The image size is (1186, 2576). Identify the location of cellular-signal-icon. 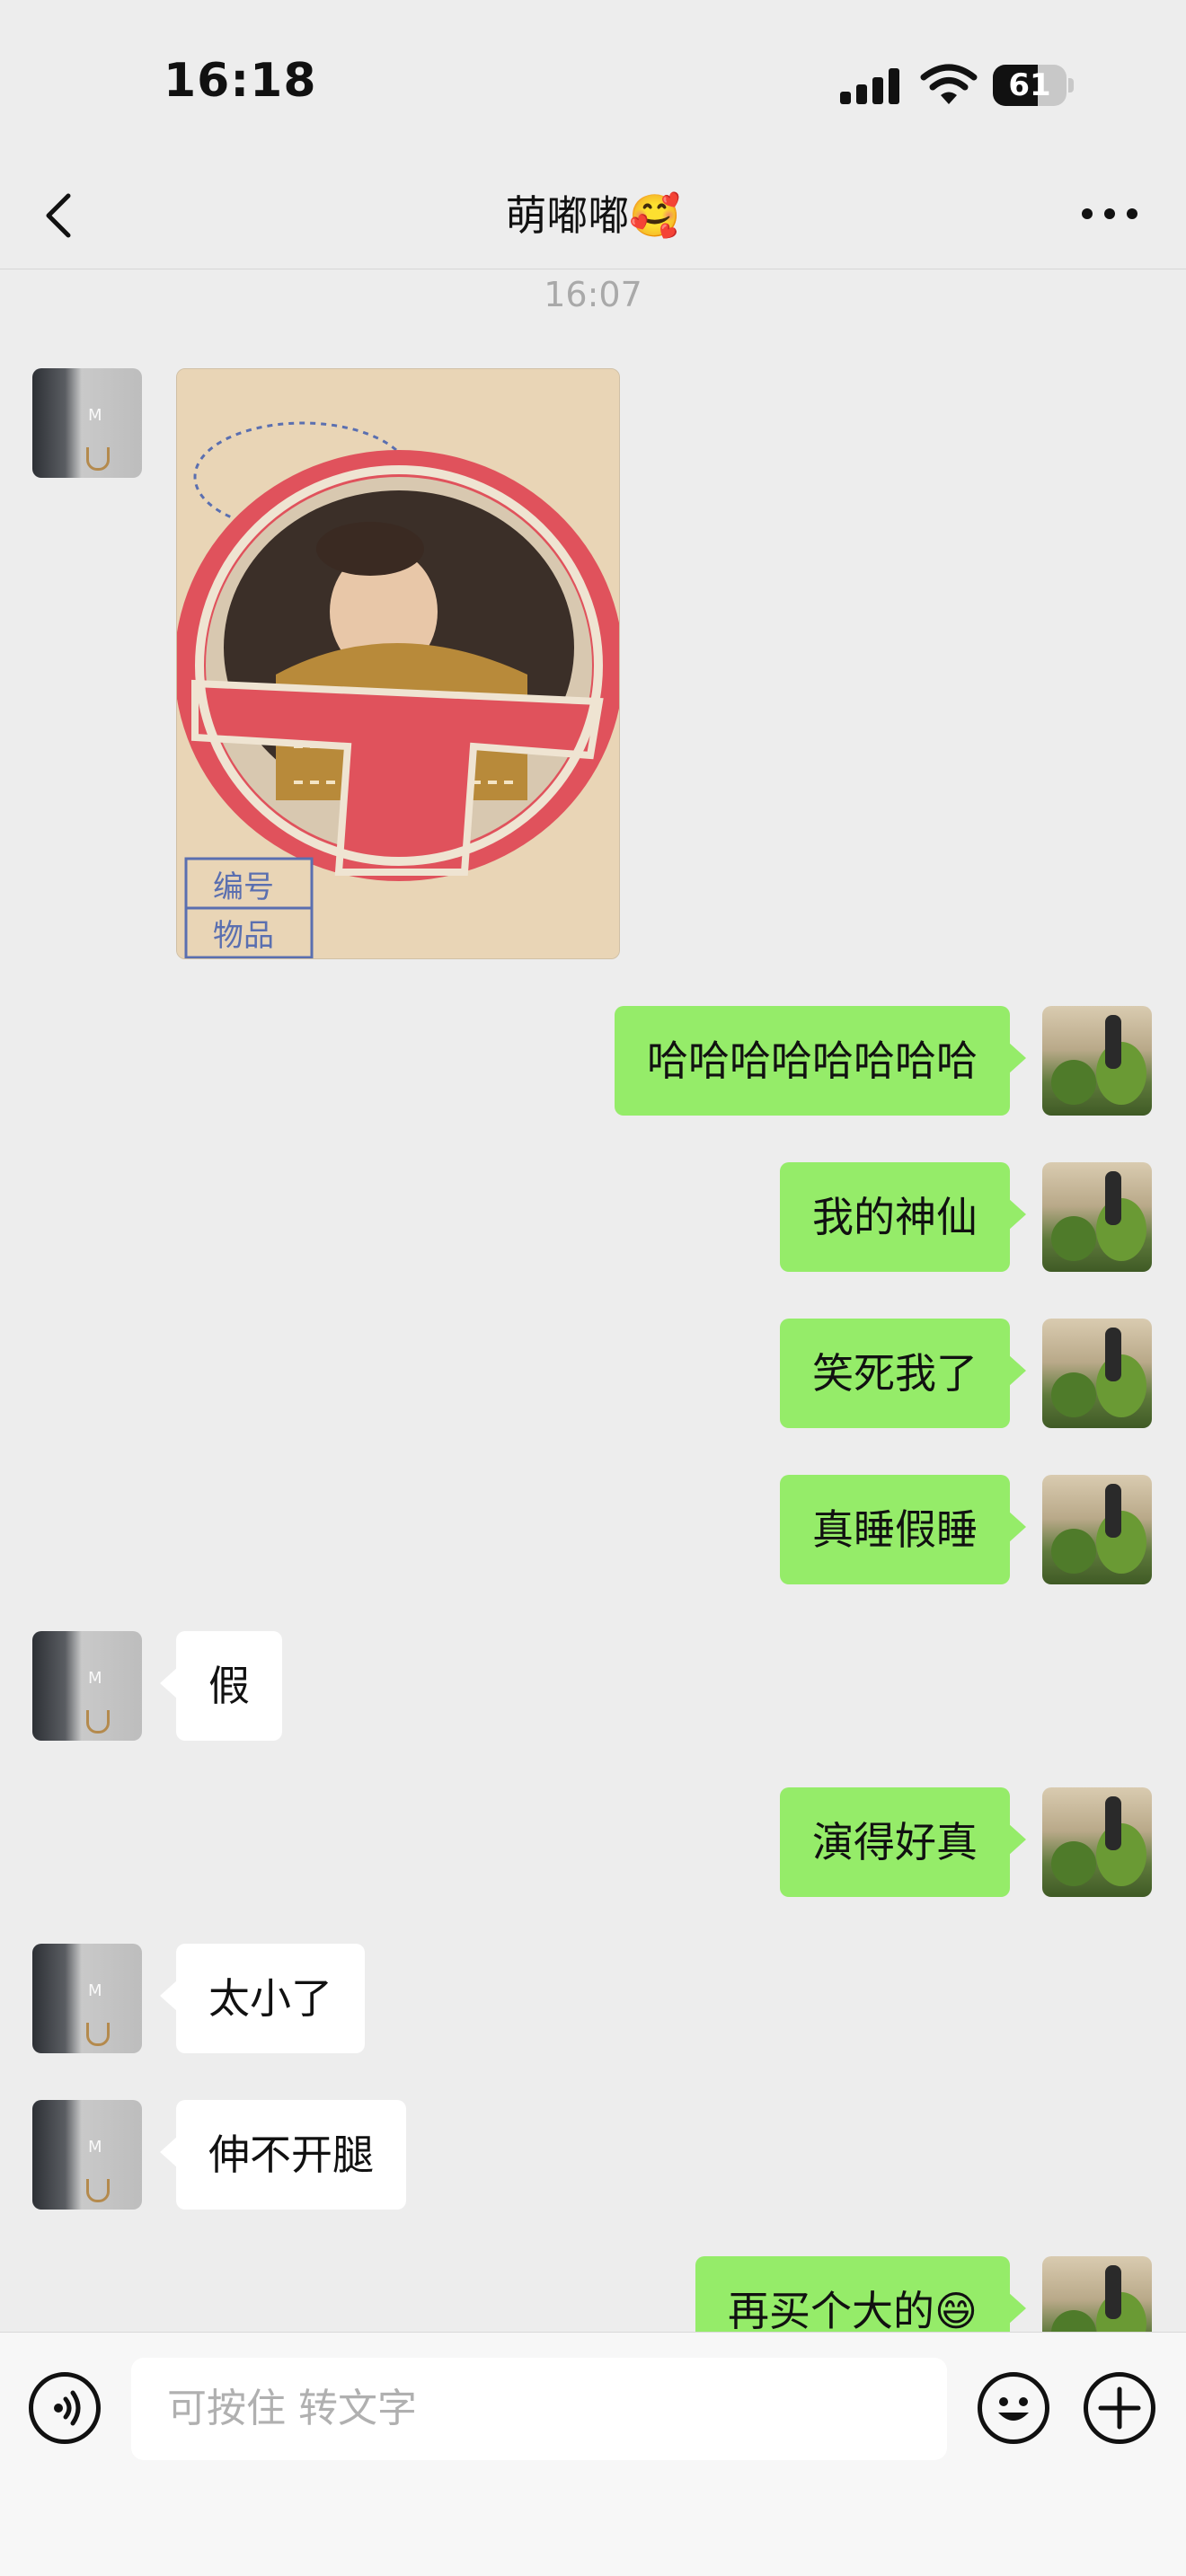
(871, 86).